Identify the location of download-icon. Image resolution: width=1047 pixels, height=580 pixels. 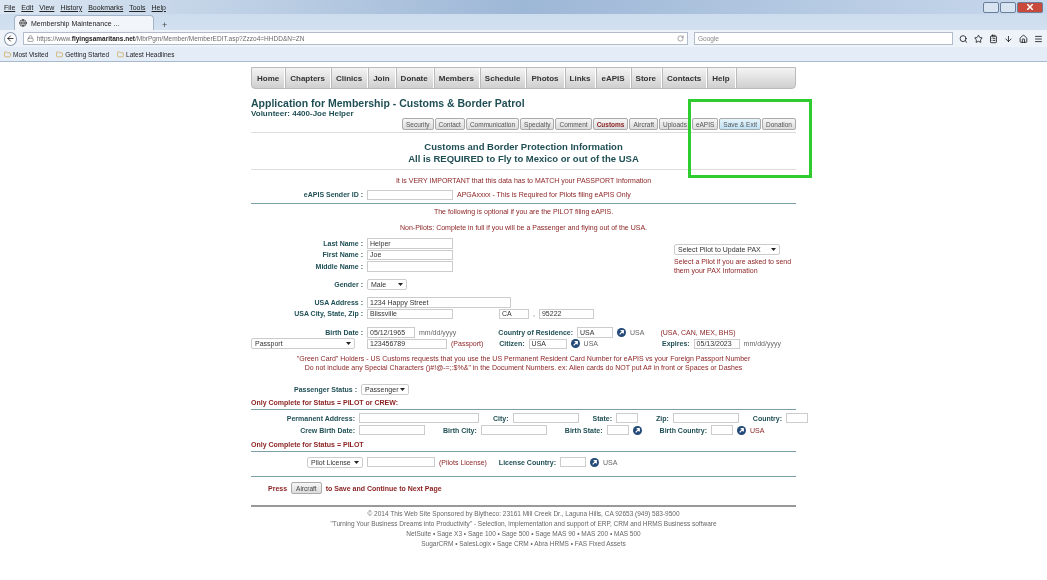
(1009, 38).